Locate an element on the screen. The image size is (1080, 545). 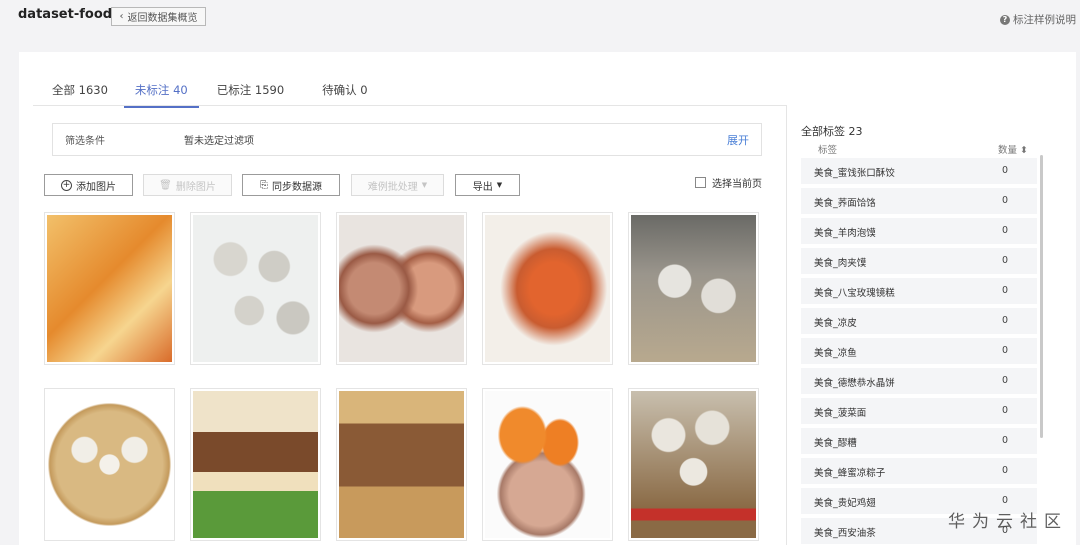
tab-all: 全部 1630 is located at coordinates (80, 94).